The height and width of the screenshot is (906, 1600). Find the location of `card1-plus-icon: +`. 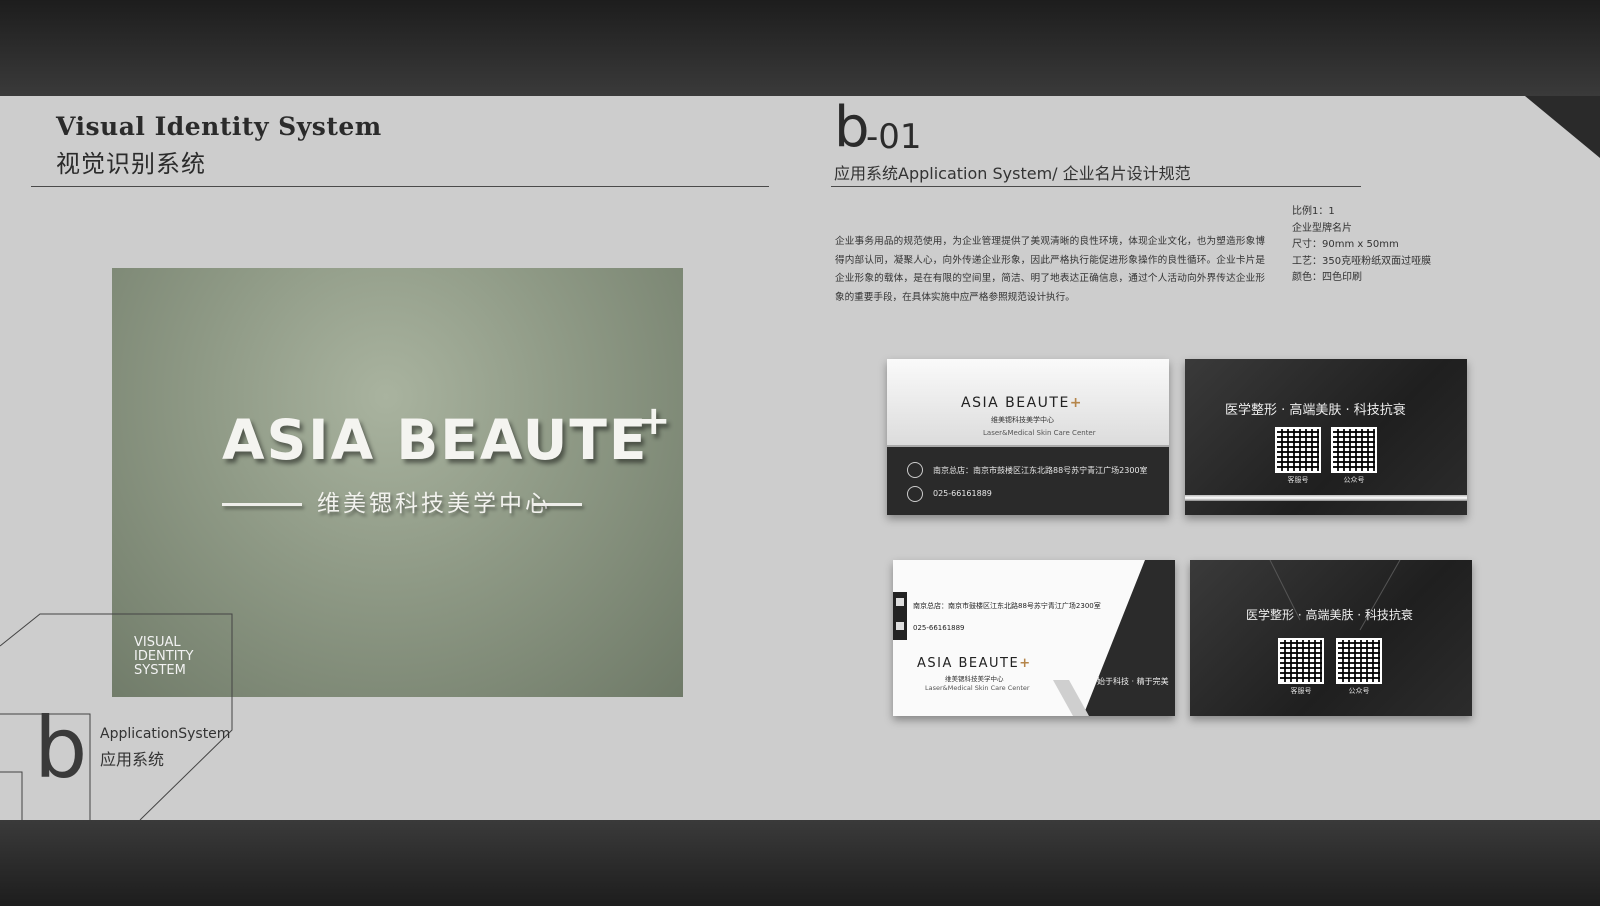

card1-plus-icon: + is located at coordinates (1076, 403).